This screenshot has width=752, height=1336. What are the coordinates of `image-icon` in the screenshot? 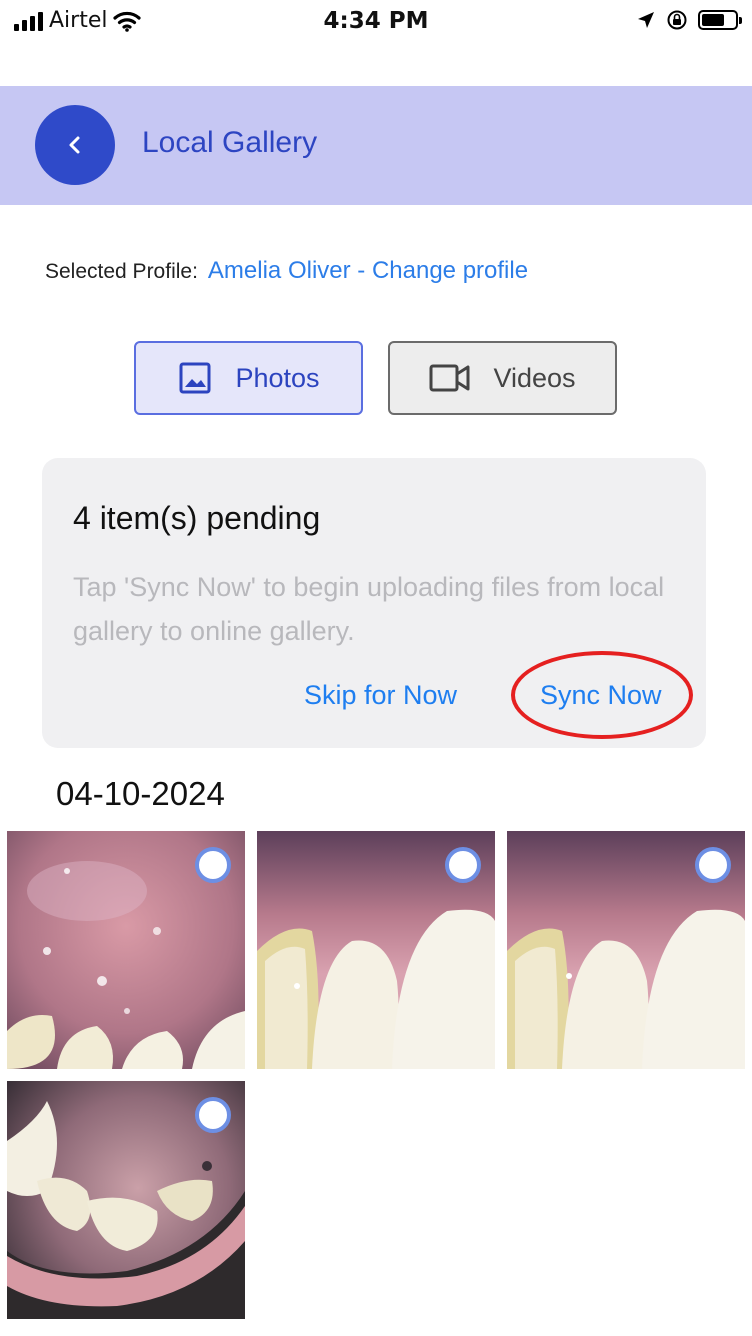 It's located at (195, 378).